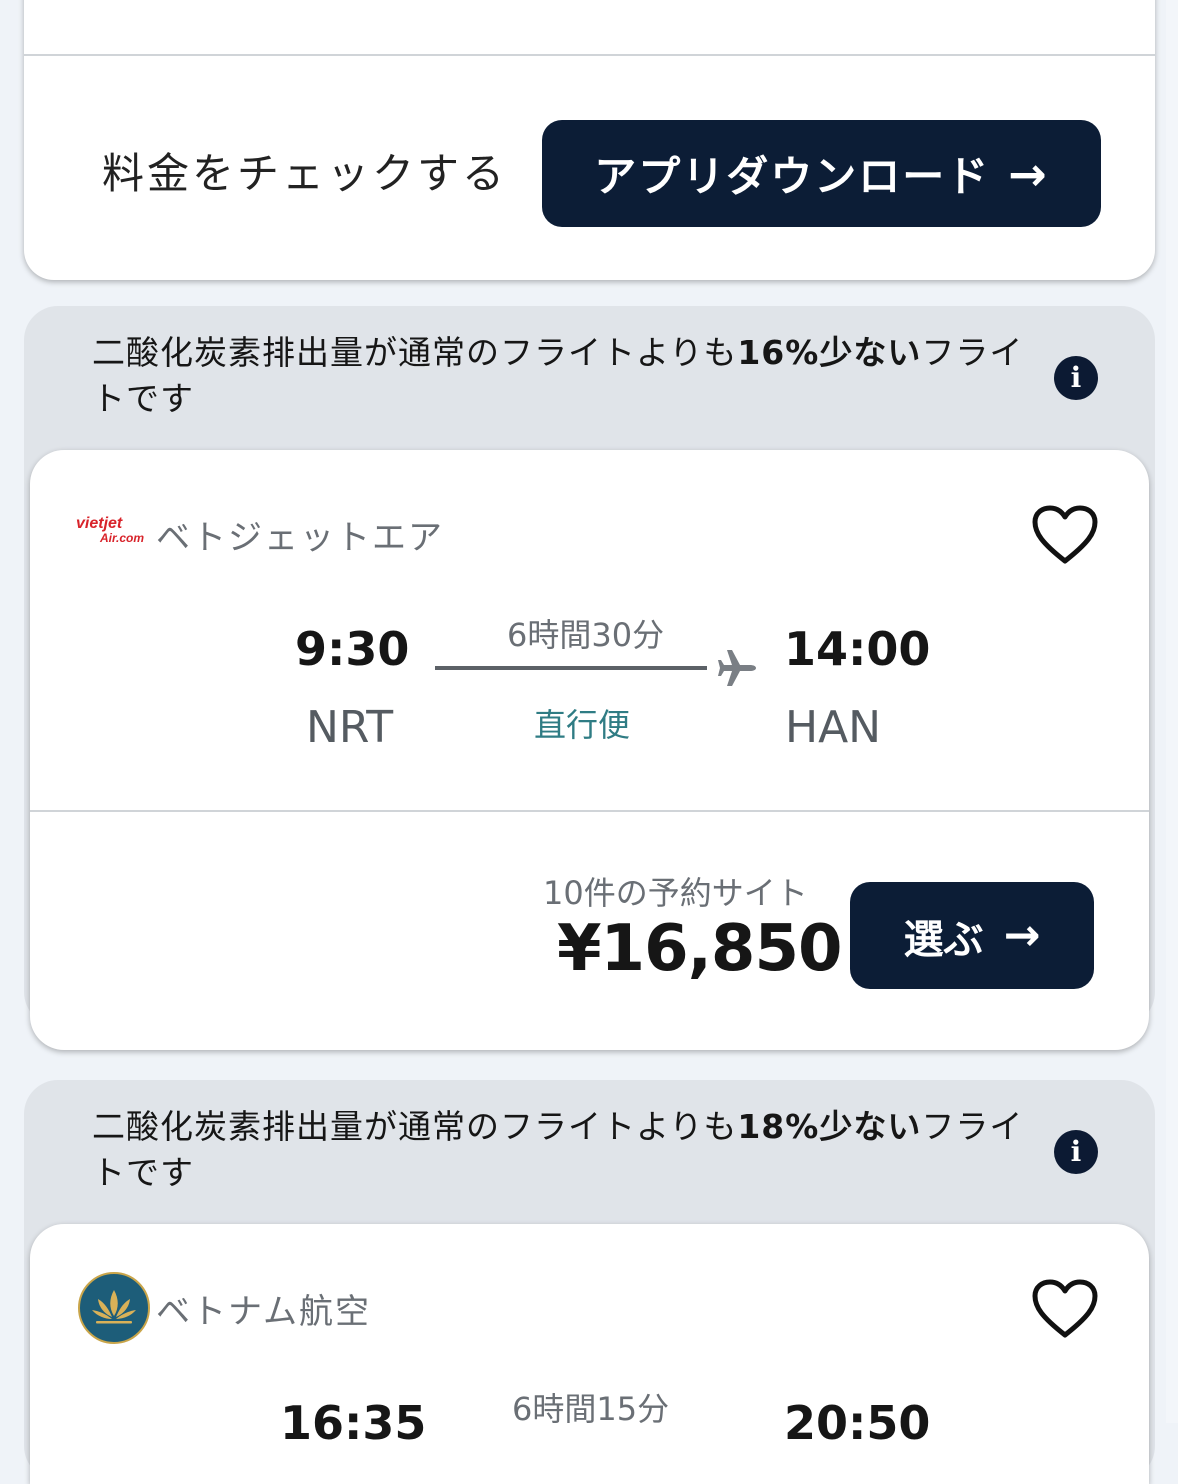  Describe the element at coordinates (591, 1409) in the screenshot. I see `flight-duration: 6時間15分` at that location.